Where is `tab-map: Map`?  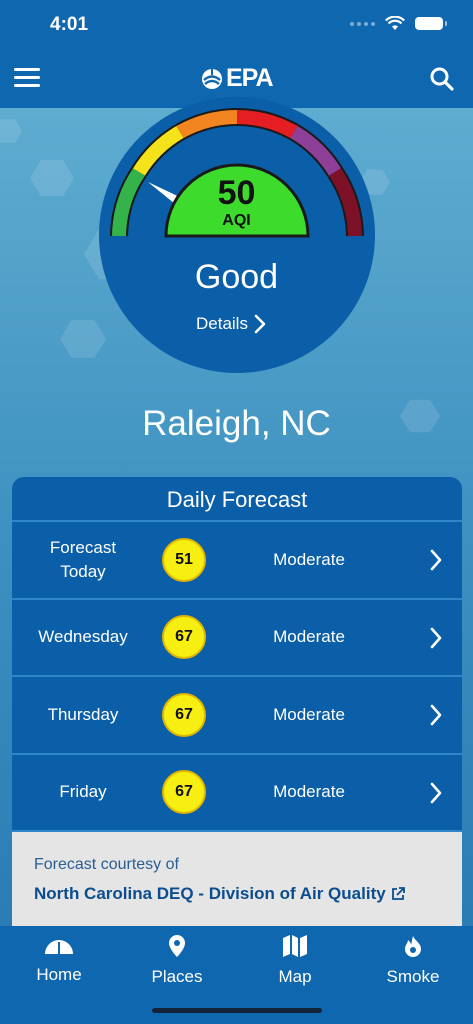
tab-map: Map is located at coordinates (295, 960).